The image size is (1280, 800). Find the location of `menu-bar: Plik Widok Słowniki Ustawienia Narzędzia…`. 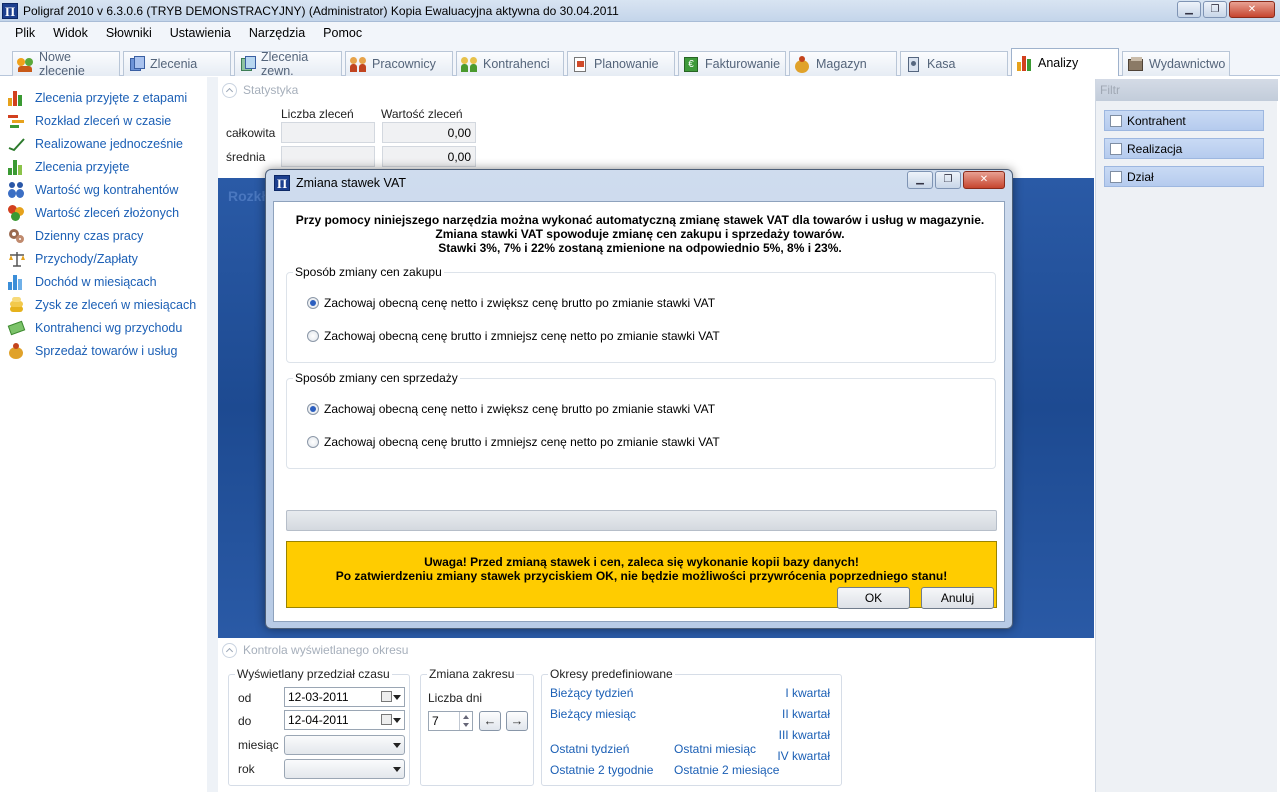

menu-bar: Plik Widok Słowniki Ustawienia Narzędzia… is located at coordinates (640, 33).